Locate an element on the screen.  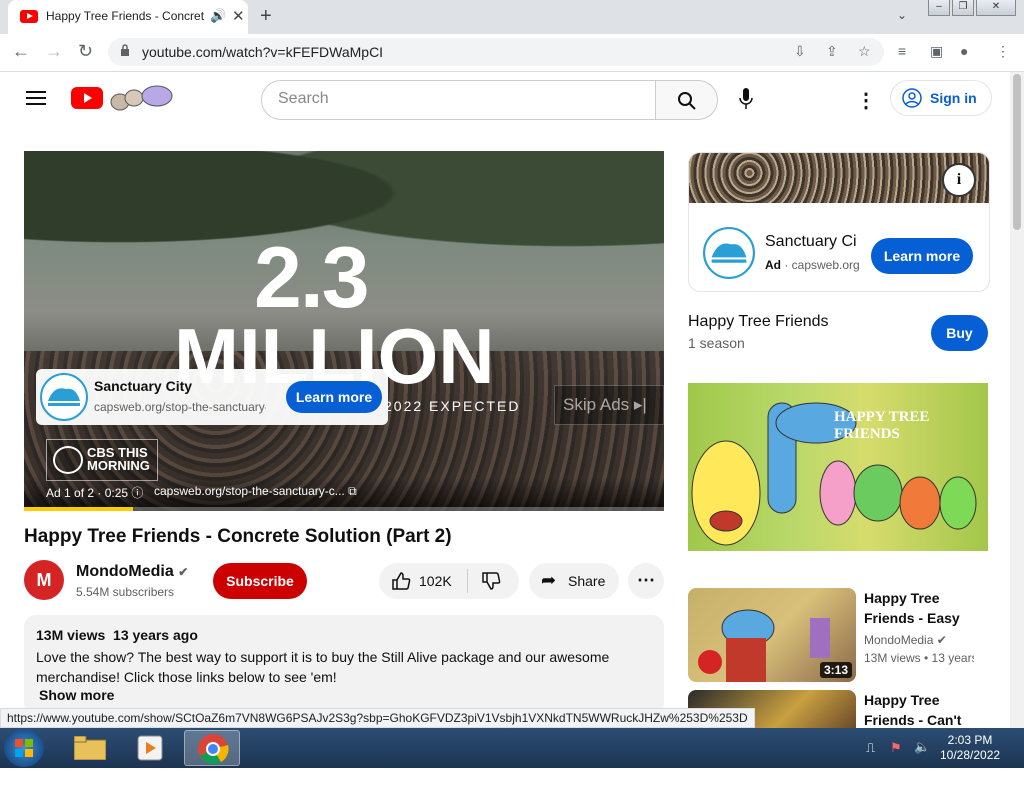
start-button is located at coordinates (24, 748).